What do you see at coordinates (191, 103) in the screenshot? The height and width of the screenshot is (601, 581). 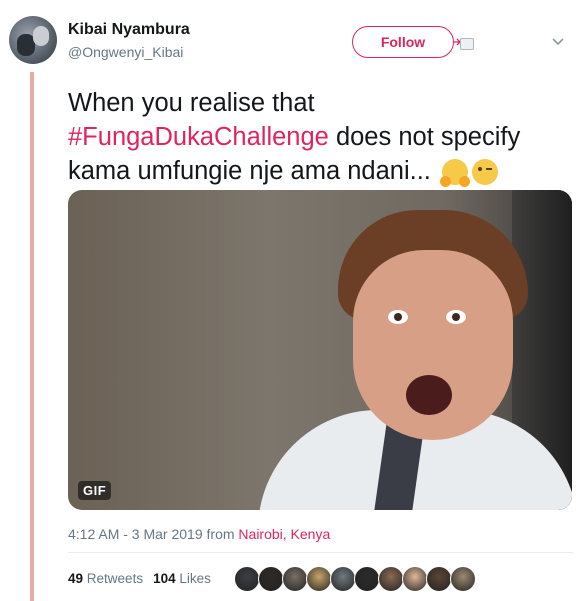 I see `tweet-text-before: When you realise that` at bounding box center [191, 103].